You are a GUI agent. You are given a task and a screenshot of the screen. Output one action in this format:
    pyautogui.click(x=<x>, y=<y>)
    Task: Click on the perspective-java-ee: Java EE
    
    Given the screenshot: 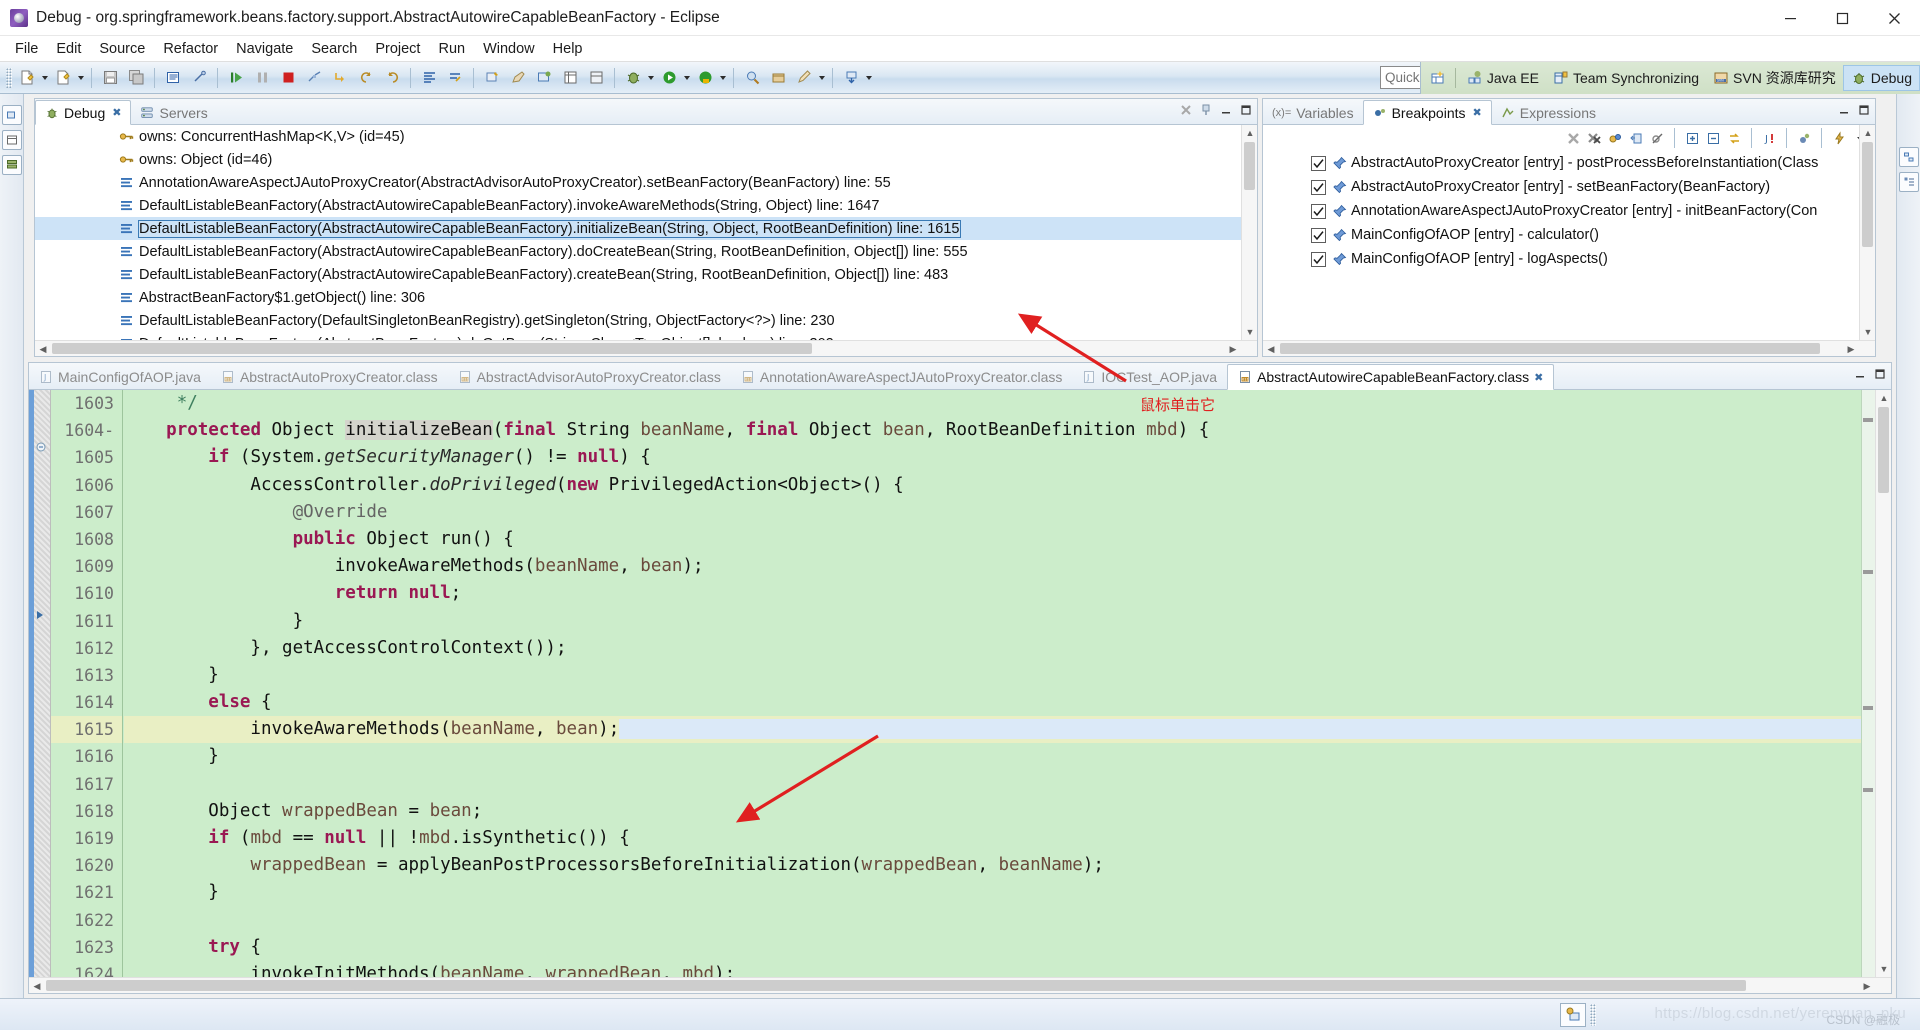 What is the action you would take?
    pyautogui.click(x=1503, y=78)
    